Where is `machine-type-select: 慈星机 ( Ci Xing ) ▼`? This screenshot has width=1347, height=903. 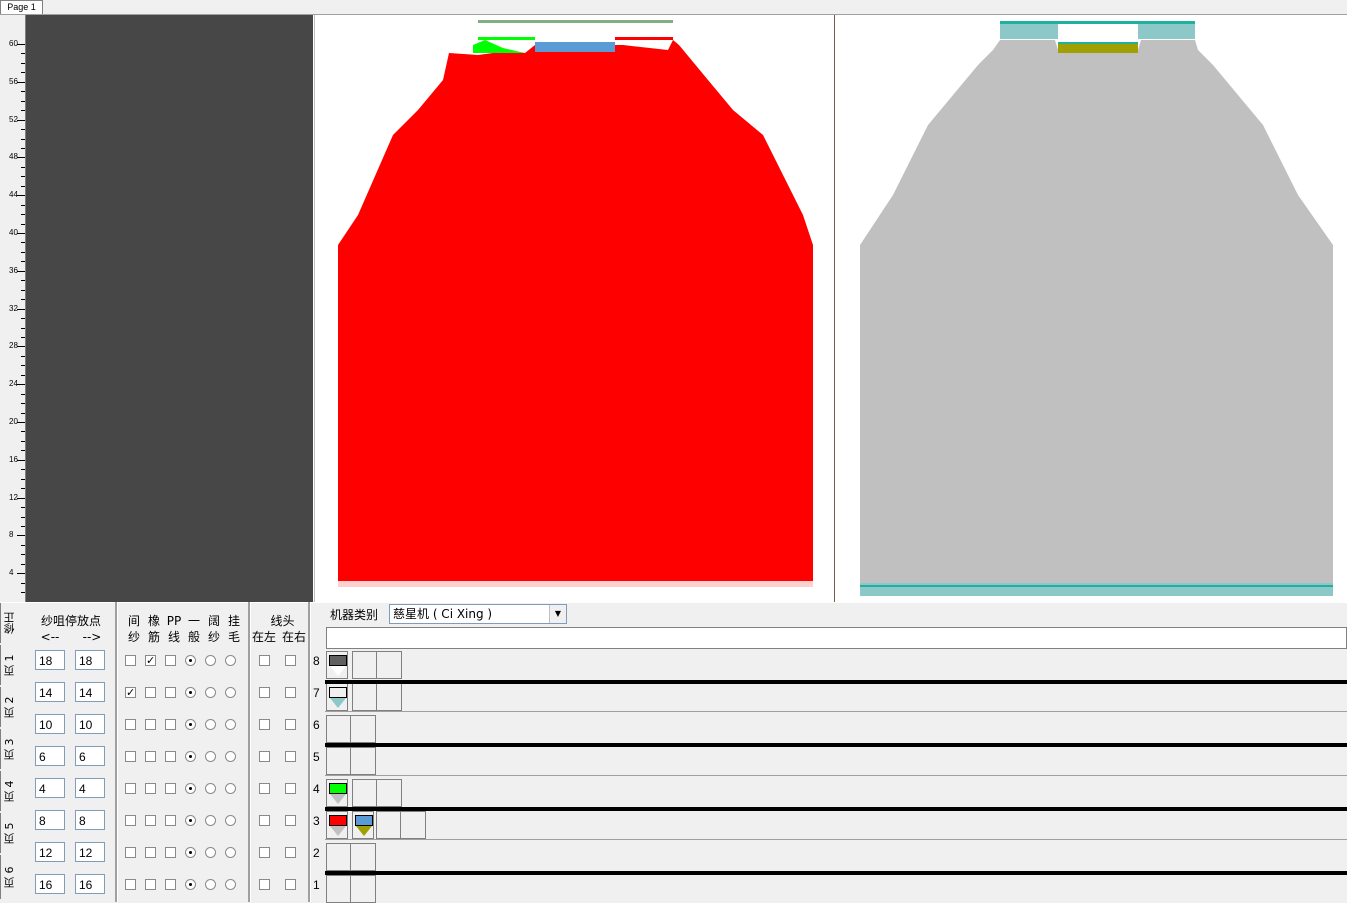
machine-type-select: 慈星机 ( Ci Xing ) ▼ is located at coordinates (478, 614).